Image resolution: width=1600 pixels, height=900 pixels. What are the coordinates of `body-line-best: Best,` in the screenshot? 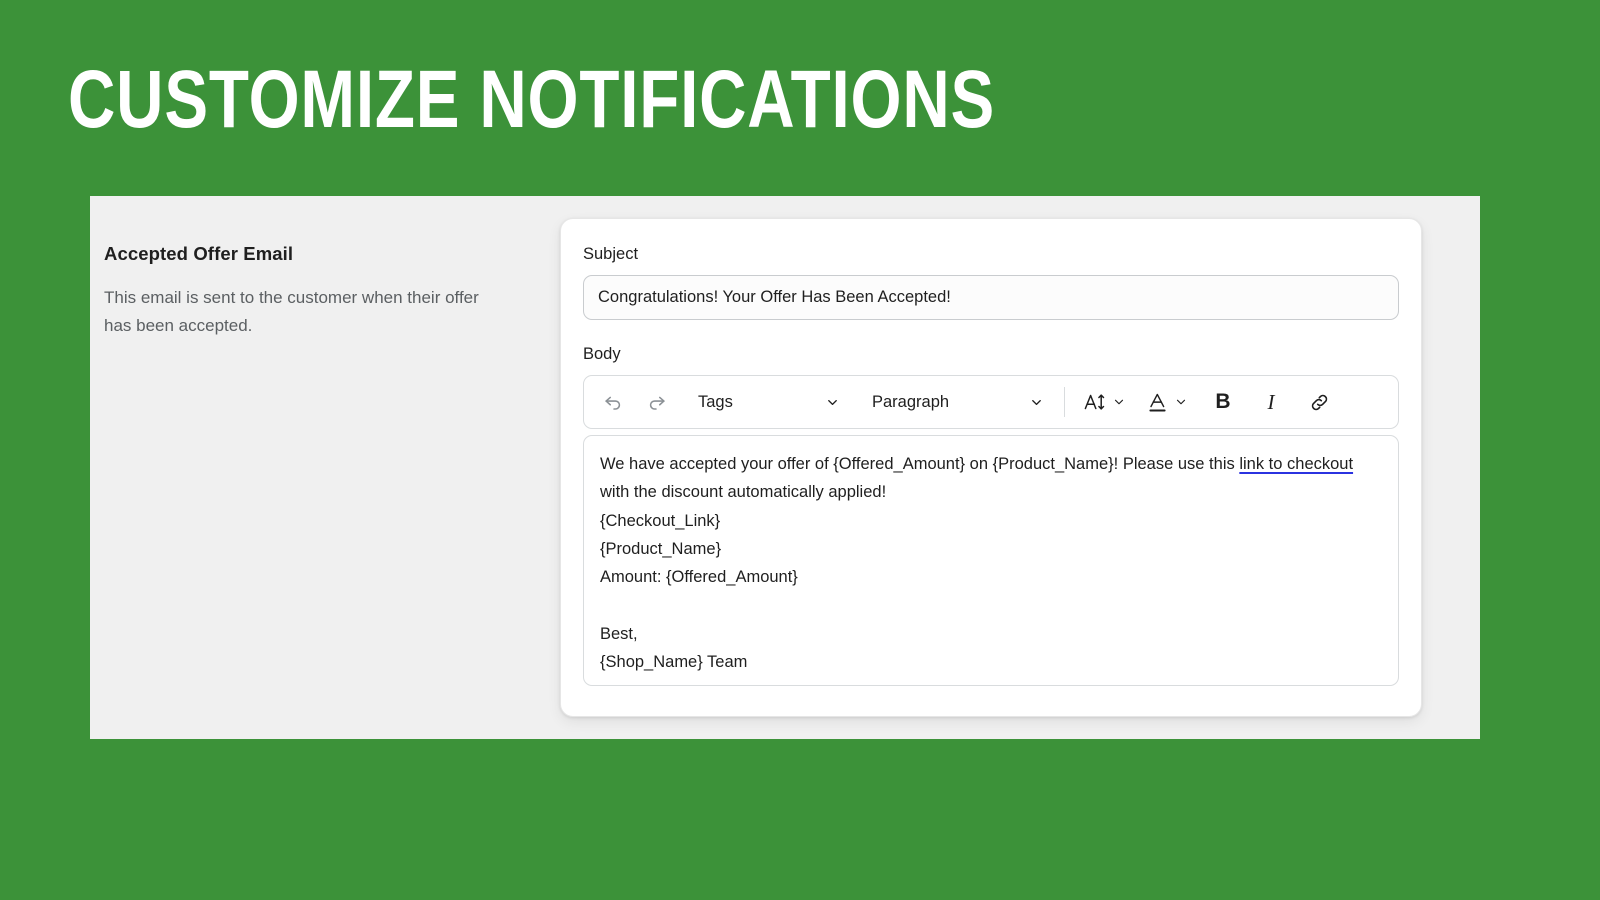 It's located at (619, 633).